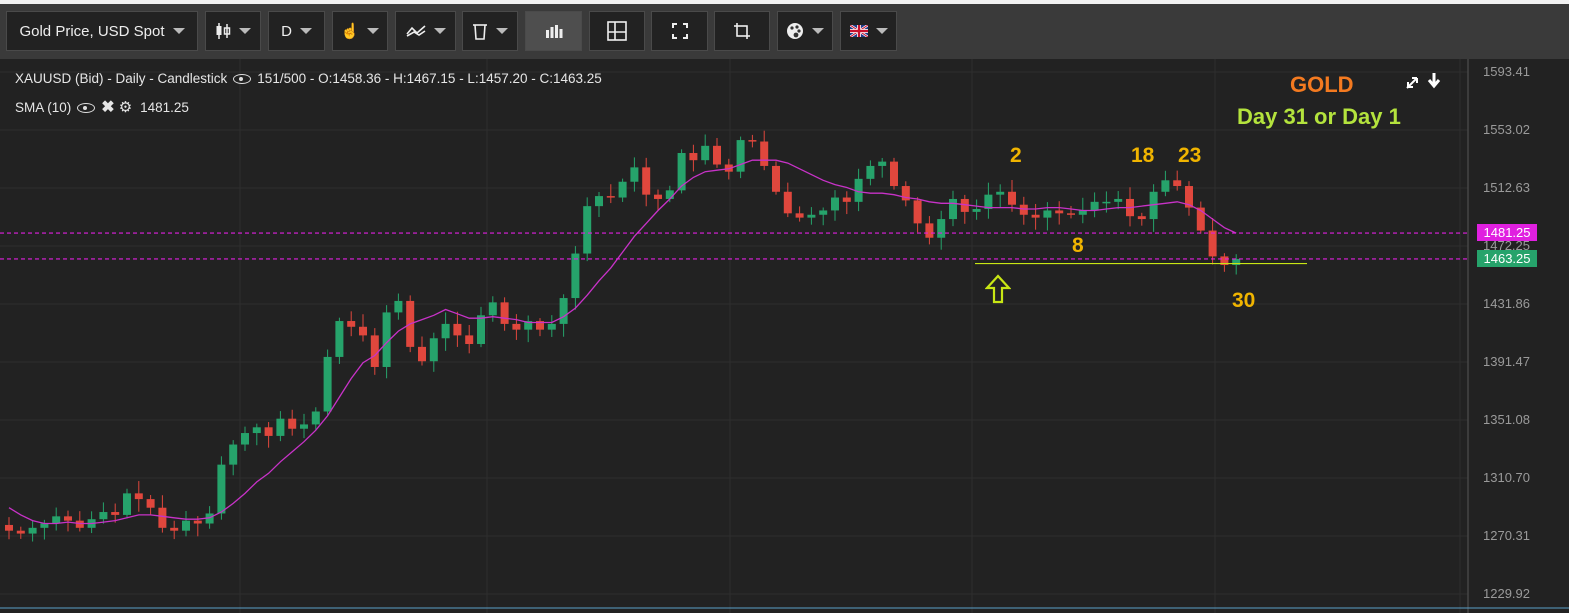 The width and height of the screenshot is (1569, 613). Describe the element at coordinates (107, 107) in the screenshot. I see `close-icon: ✖` at that location.